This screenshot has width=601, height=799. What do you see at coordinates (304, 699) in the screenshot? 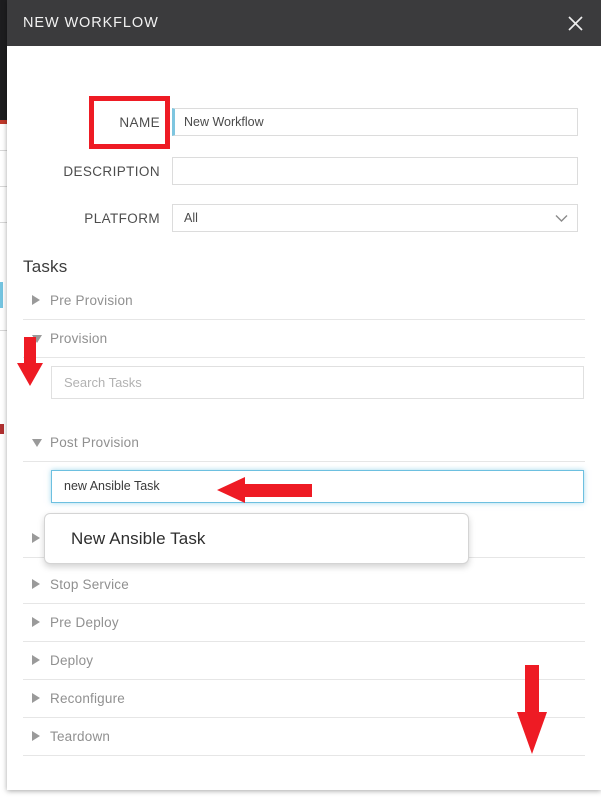
I see `task-row-reconfigure: Reconfigure` at bounding box center [304, 699].